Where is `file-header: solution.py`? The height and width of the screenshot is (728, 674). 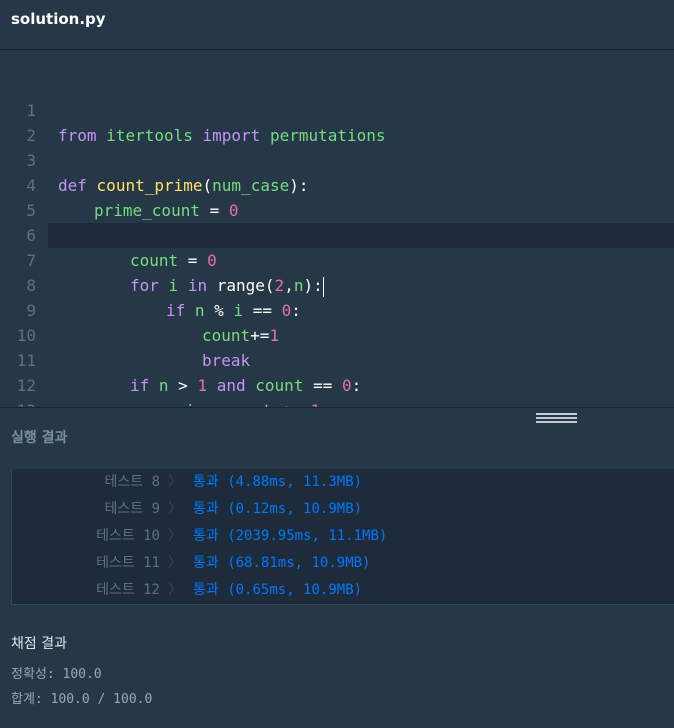 file-header: solution.py is located at coordinates (337, 25).